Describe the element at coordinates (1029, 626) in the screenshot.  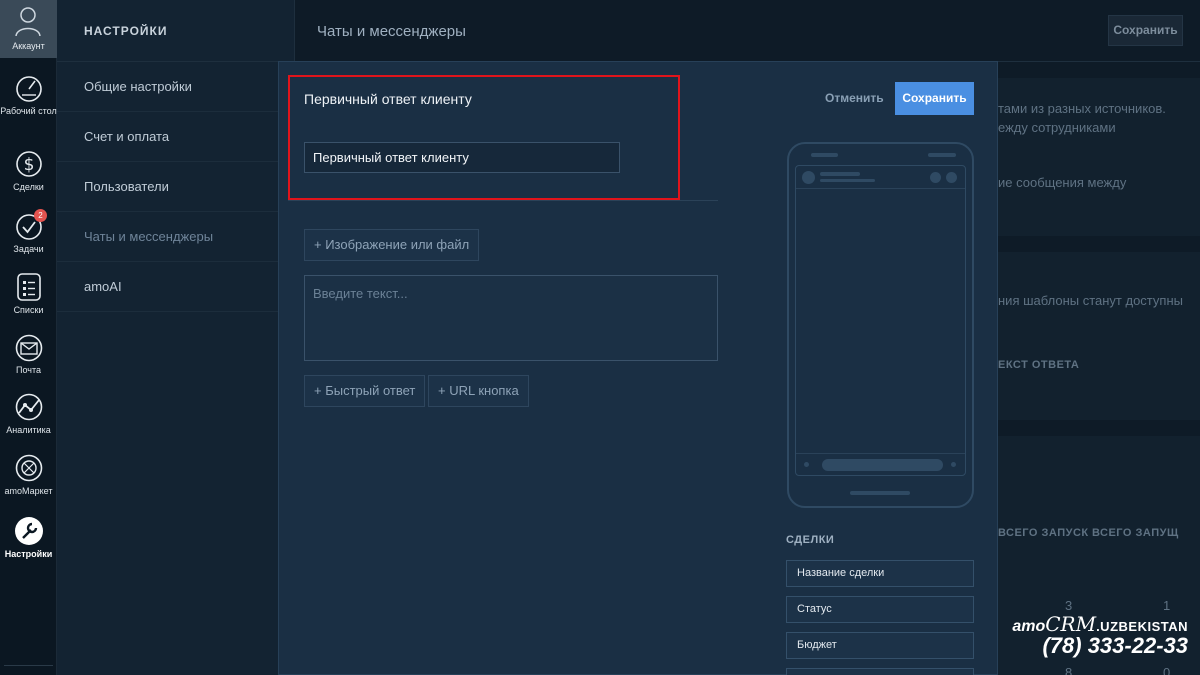
I see `brand-prefix: amo` at that location.